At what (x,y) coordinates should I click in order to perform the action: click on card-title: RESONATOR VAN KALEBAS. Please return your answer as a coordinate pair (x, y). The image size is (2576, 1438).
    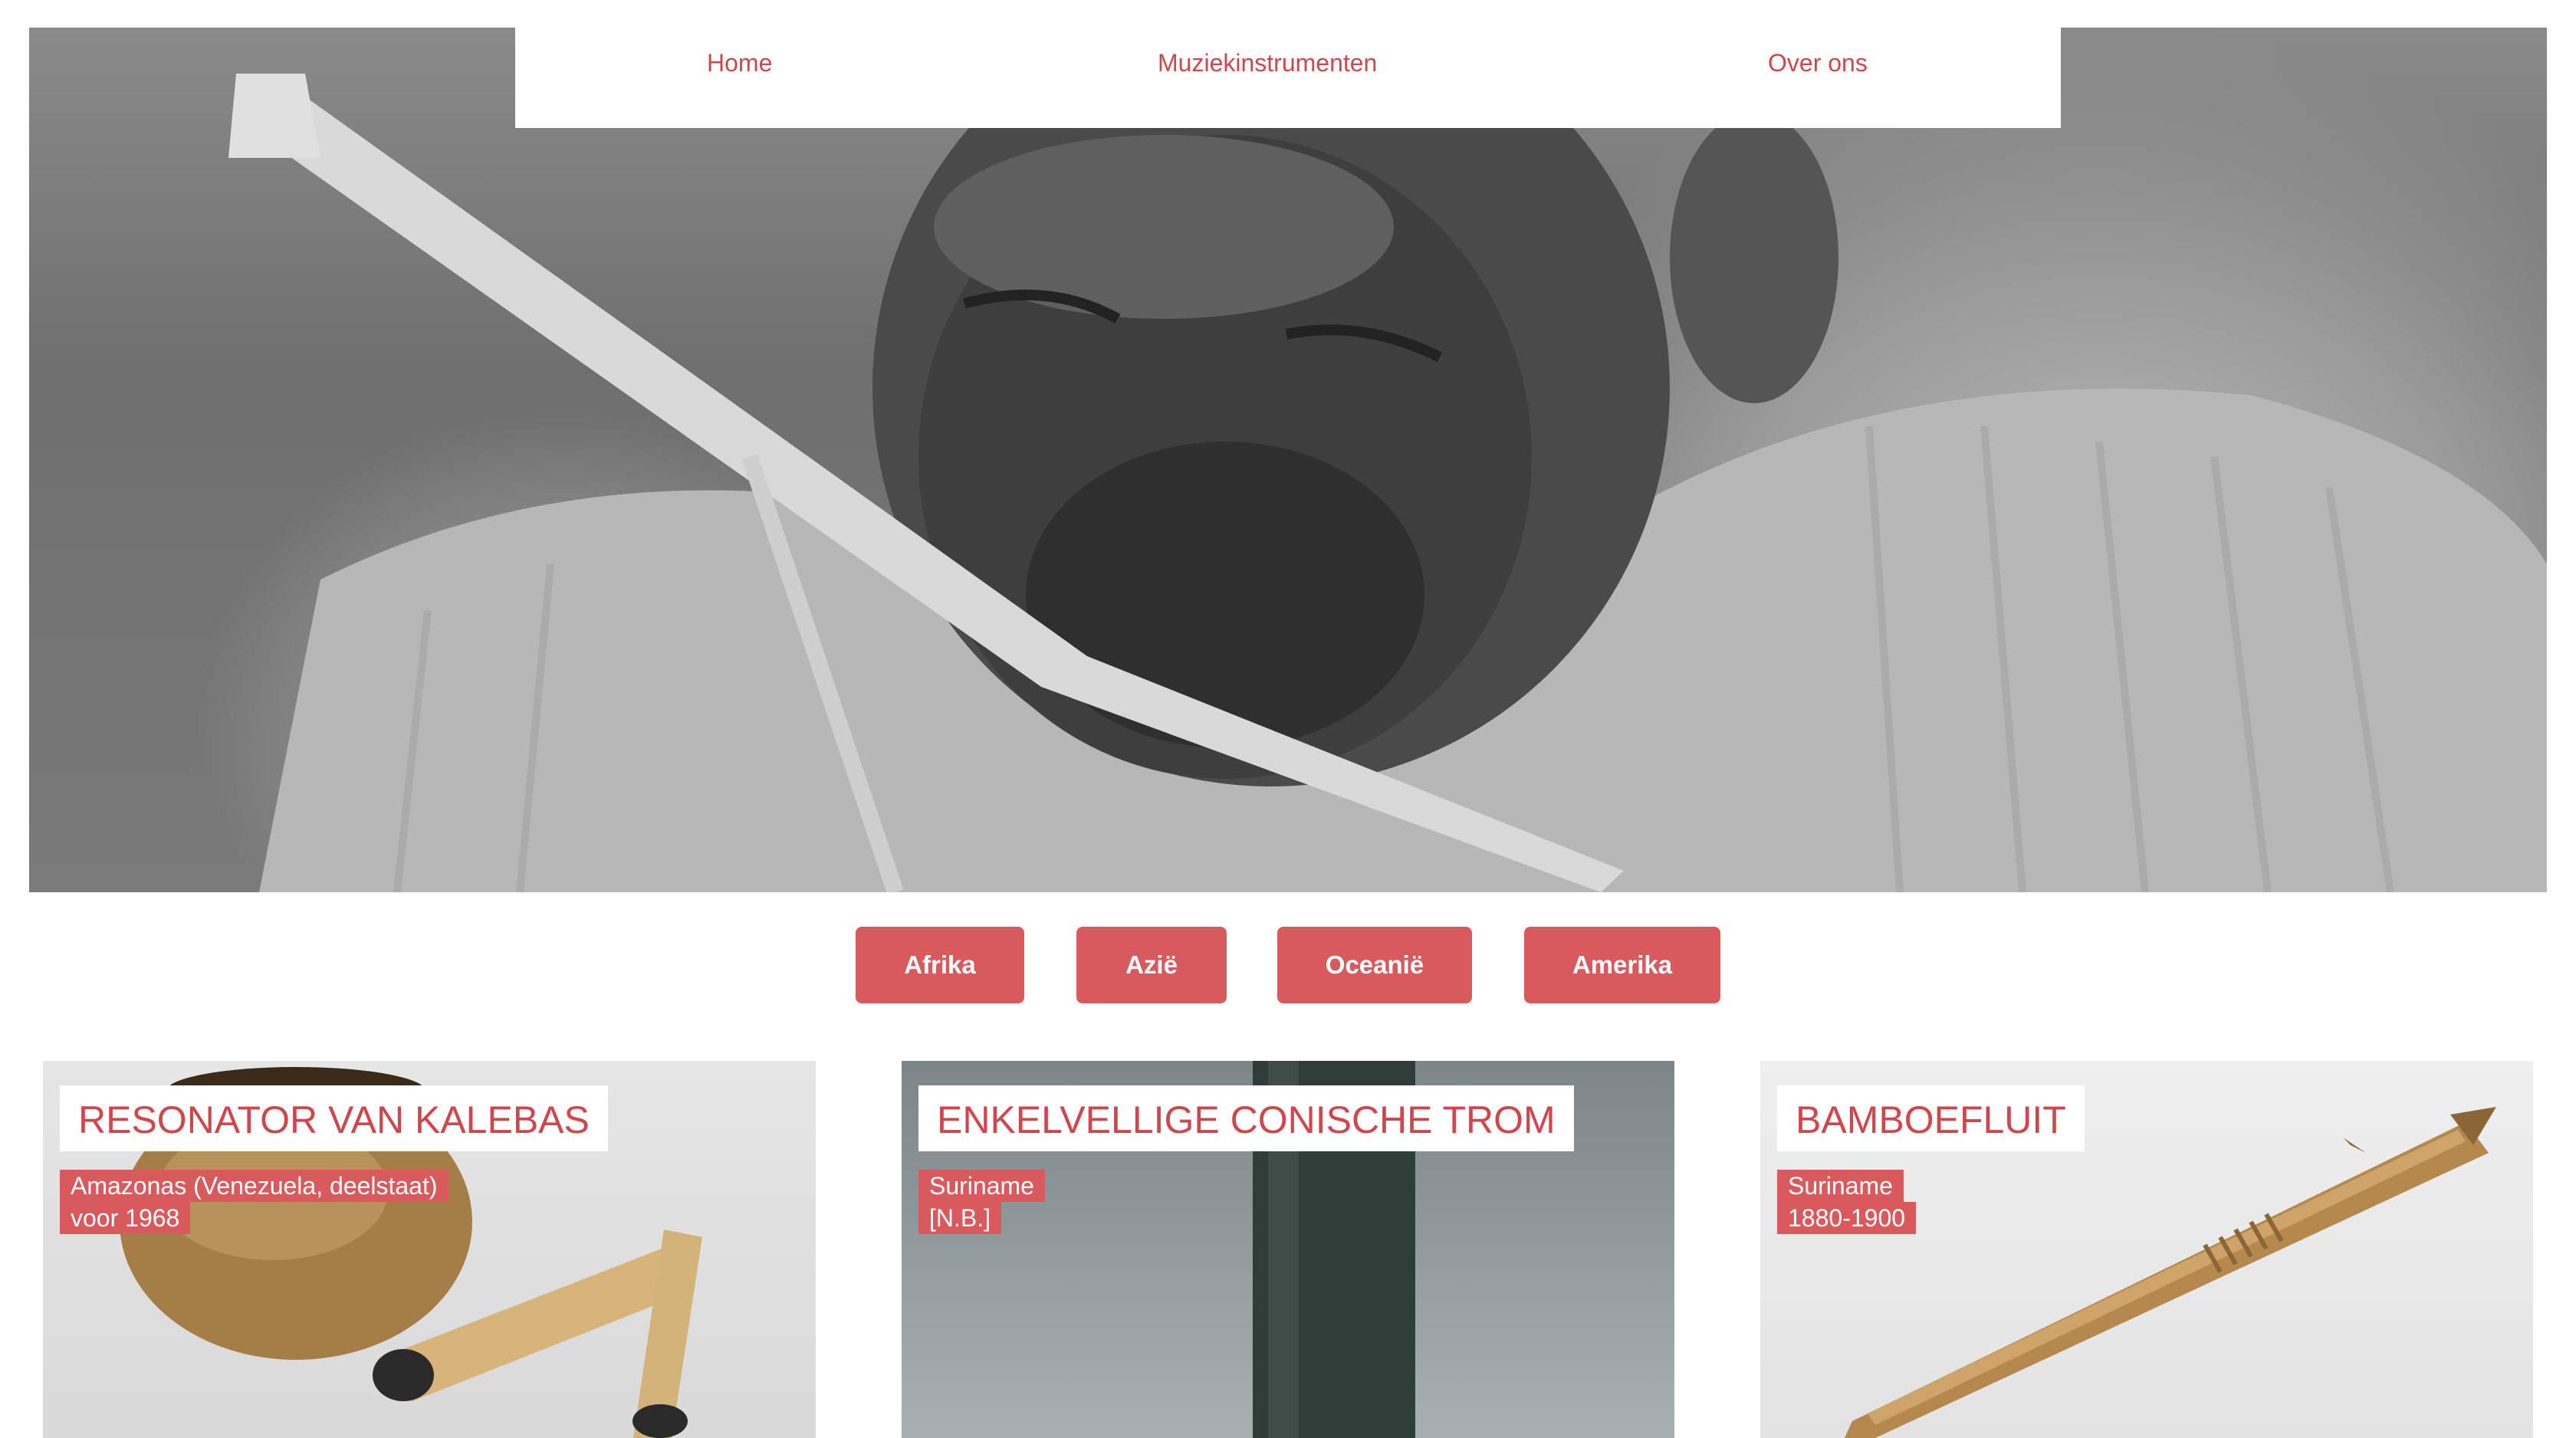
    Looking at the image, I should click on (334, 1118).